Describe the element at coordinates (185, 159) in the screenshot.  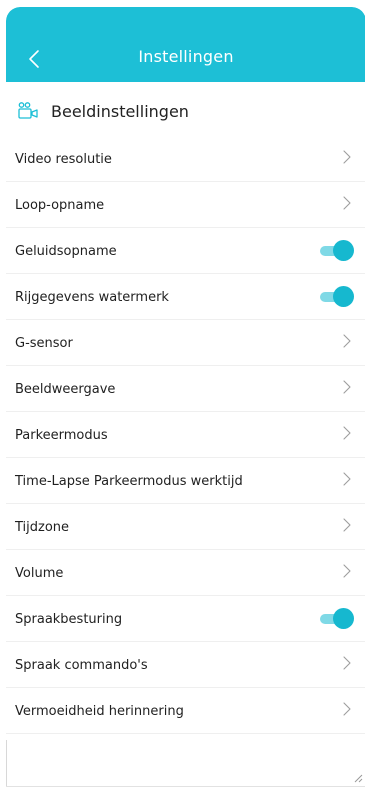
I see `settings-row: Video resolutie` at that location.